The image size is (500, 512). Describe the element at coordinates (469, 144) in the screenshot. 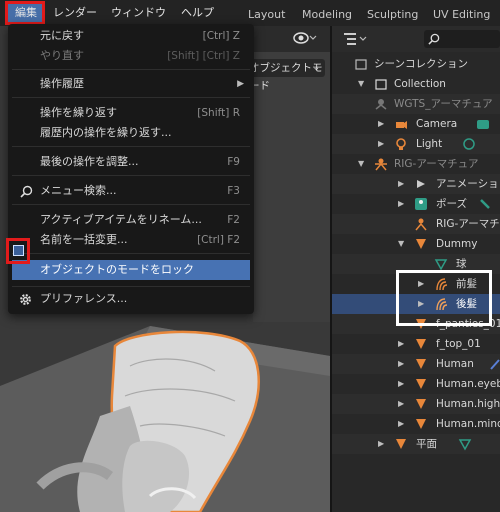

I see `light-data-icon` at that location.